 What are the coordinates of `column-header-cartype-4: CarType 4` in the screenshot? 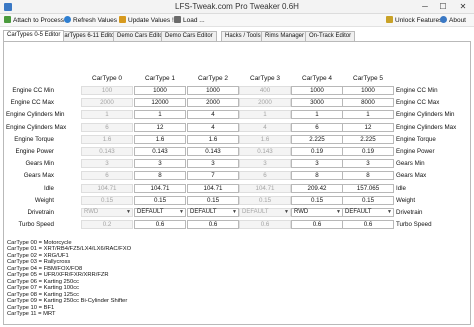 It's located at (317, 78).